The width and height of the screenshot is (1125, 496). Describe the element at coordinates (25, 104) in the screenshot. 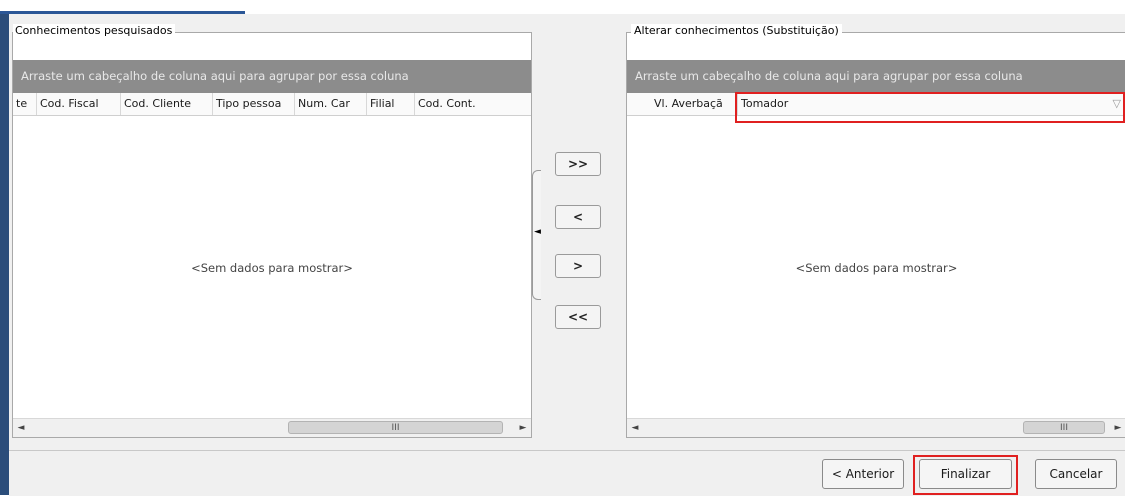

I see `column-header: te` at that location.